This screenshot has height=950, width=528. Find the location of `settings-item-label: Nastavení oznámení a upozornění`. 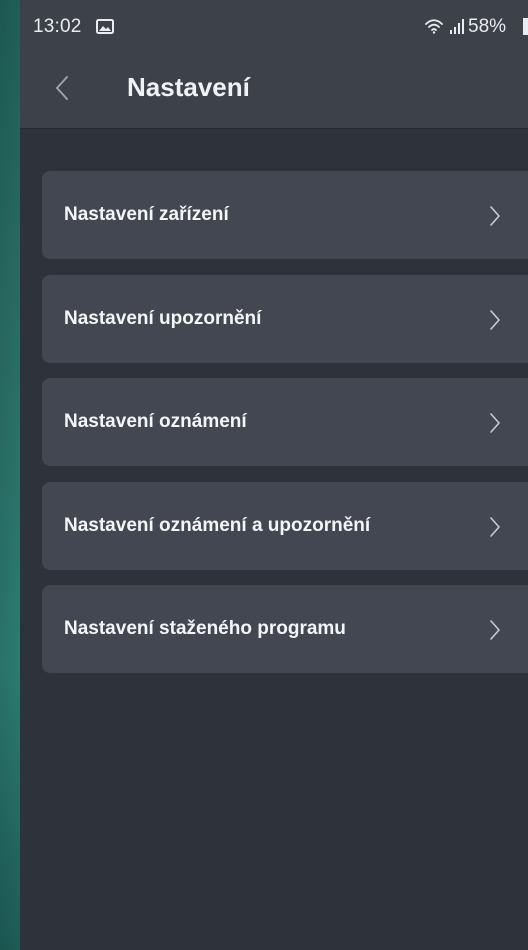

settings-item-label: Nastavení oznámení a upozornění is located at coordinates (217, 525).